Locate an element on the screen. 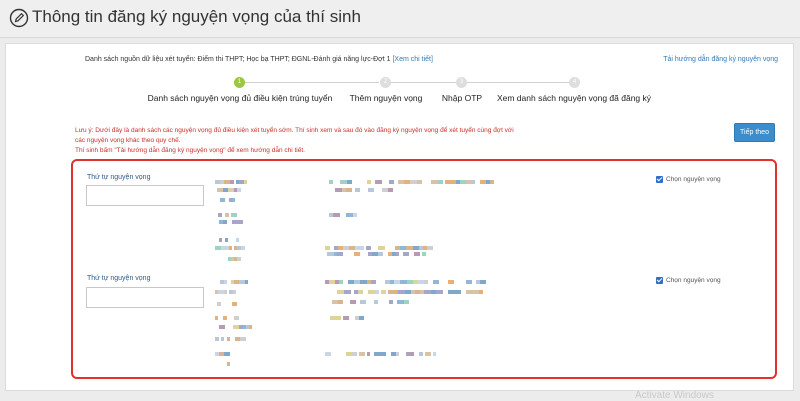 The height and width of the screenshot is (401, 800). view-details-link: [Xem chi tiết] is located at coordinates (412, 59).